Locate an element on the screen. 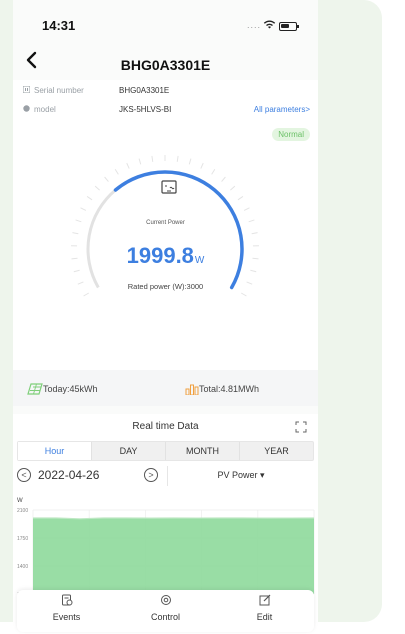  today-energy: Today:45kWh is located at coordinates (62, 389).